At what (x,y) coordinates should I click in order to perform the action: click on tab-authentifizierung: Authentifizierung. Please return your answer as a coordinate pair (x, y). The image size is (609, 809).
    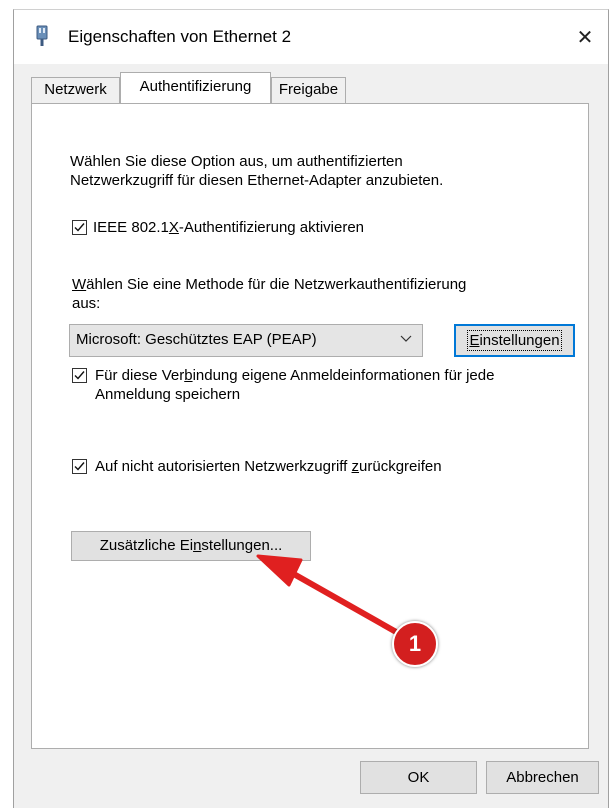
    Looking at the image, I should click on (195, 87).